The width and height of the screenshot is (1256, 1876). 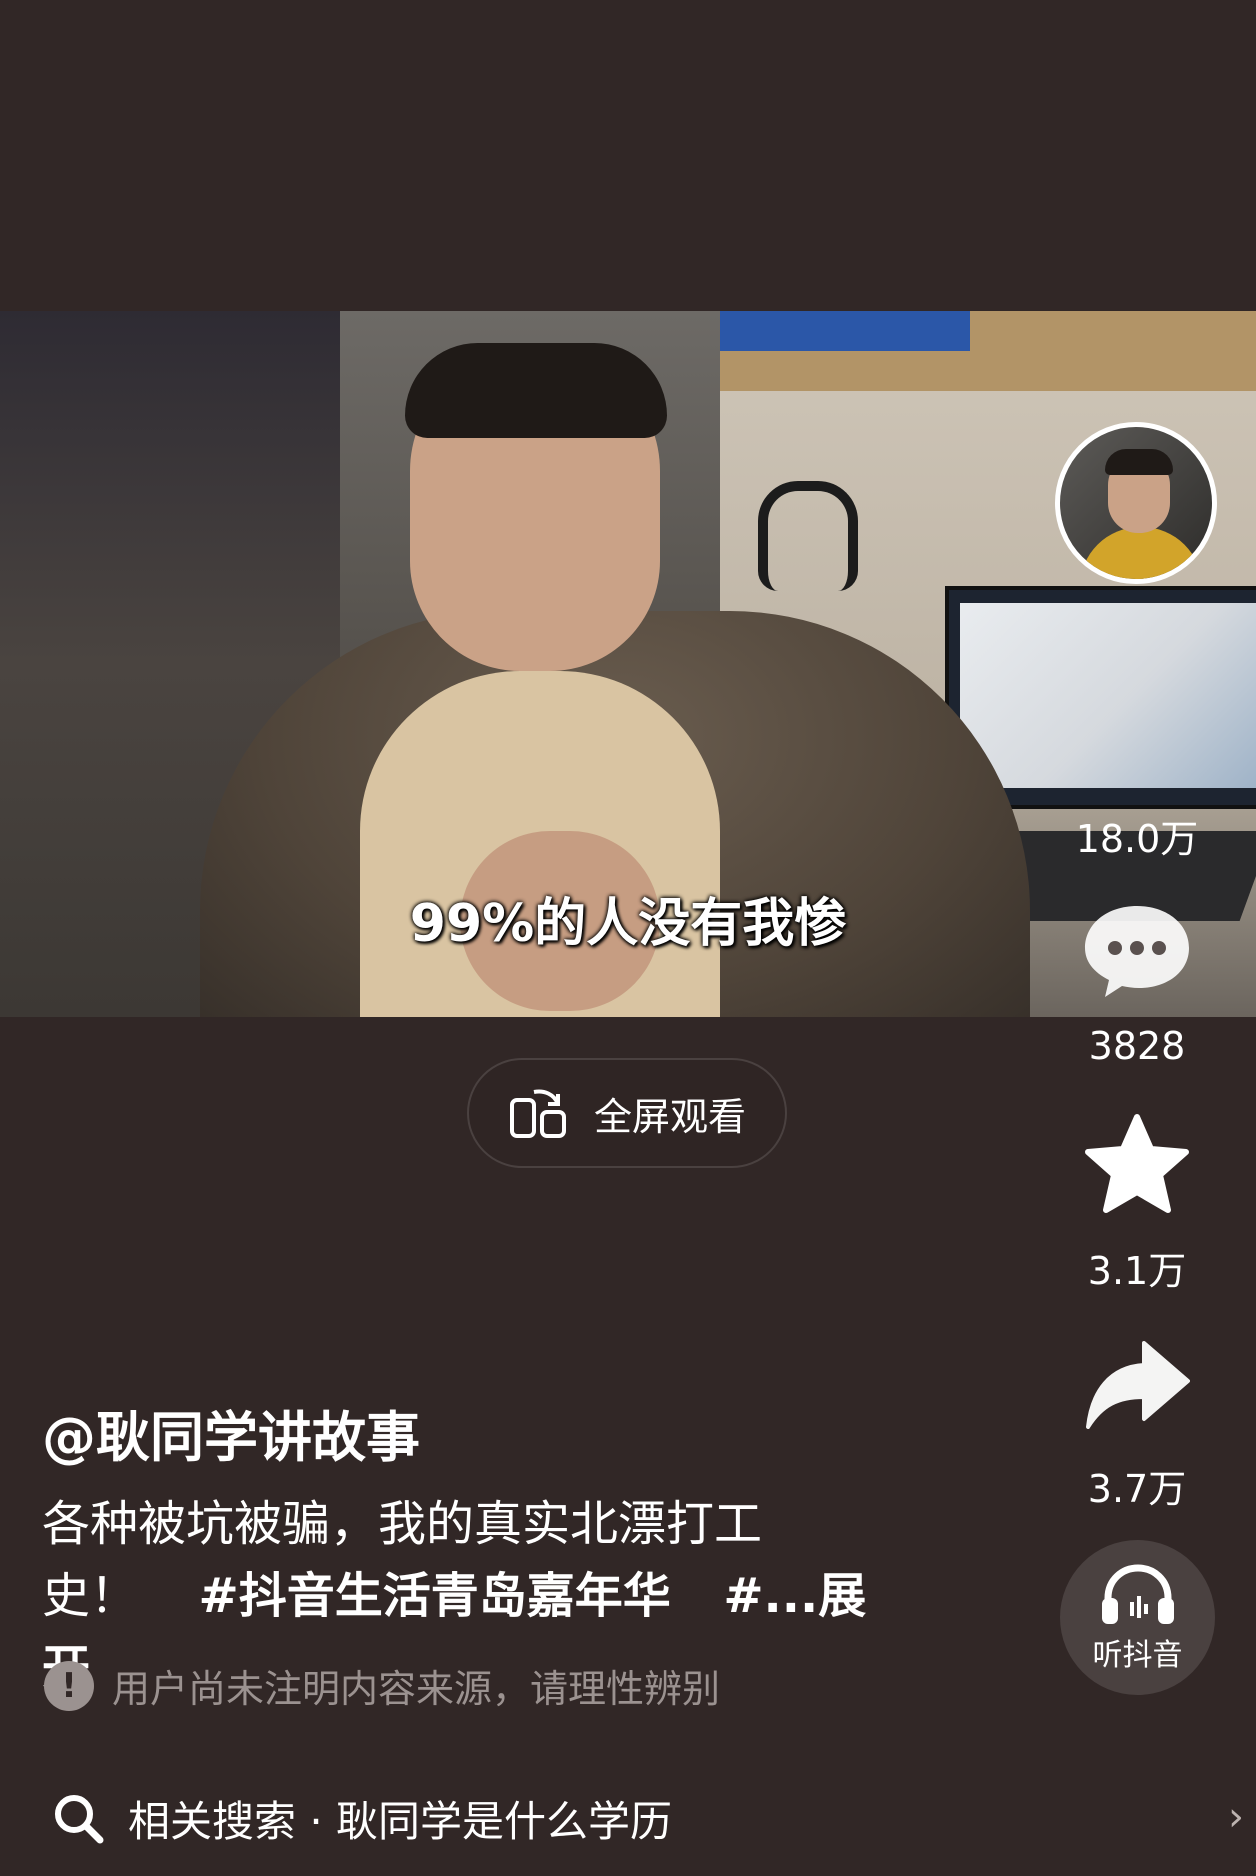 I want to click on video-monitor-screen, so click(x=1108, y=695).